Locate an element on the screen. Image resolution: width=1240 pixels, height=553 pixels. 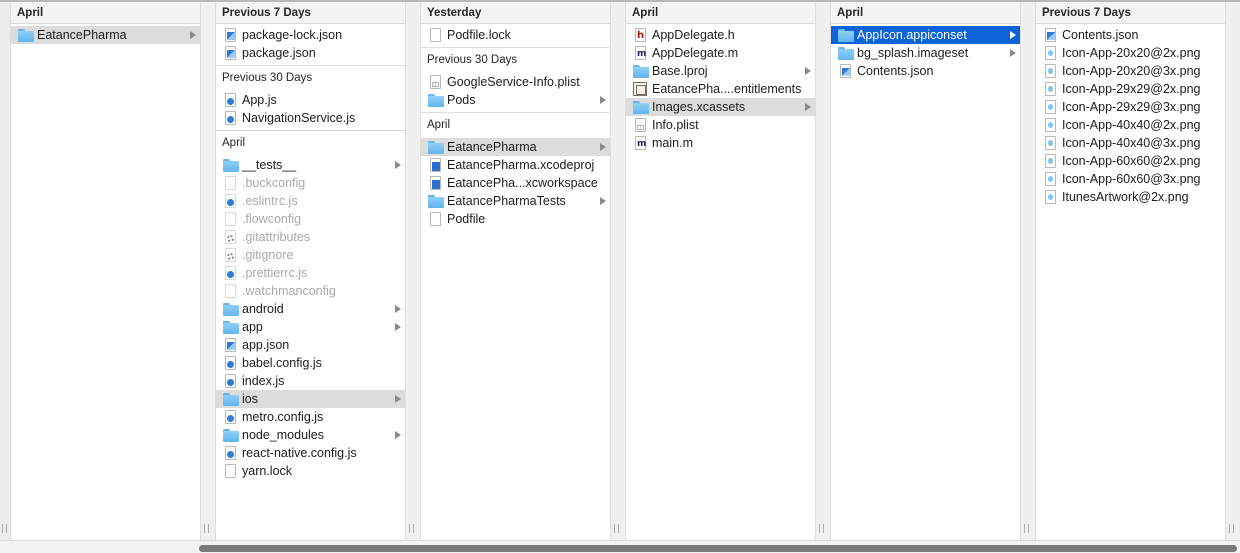
section-group: GoogleService-Info.plist Pods is located at coordinates (515, 91).